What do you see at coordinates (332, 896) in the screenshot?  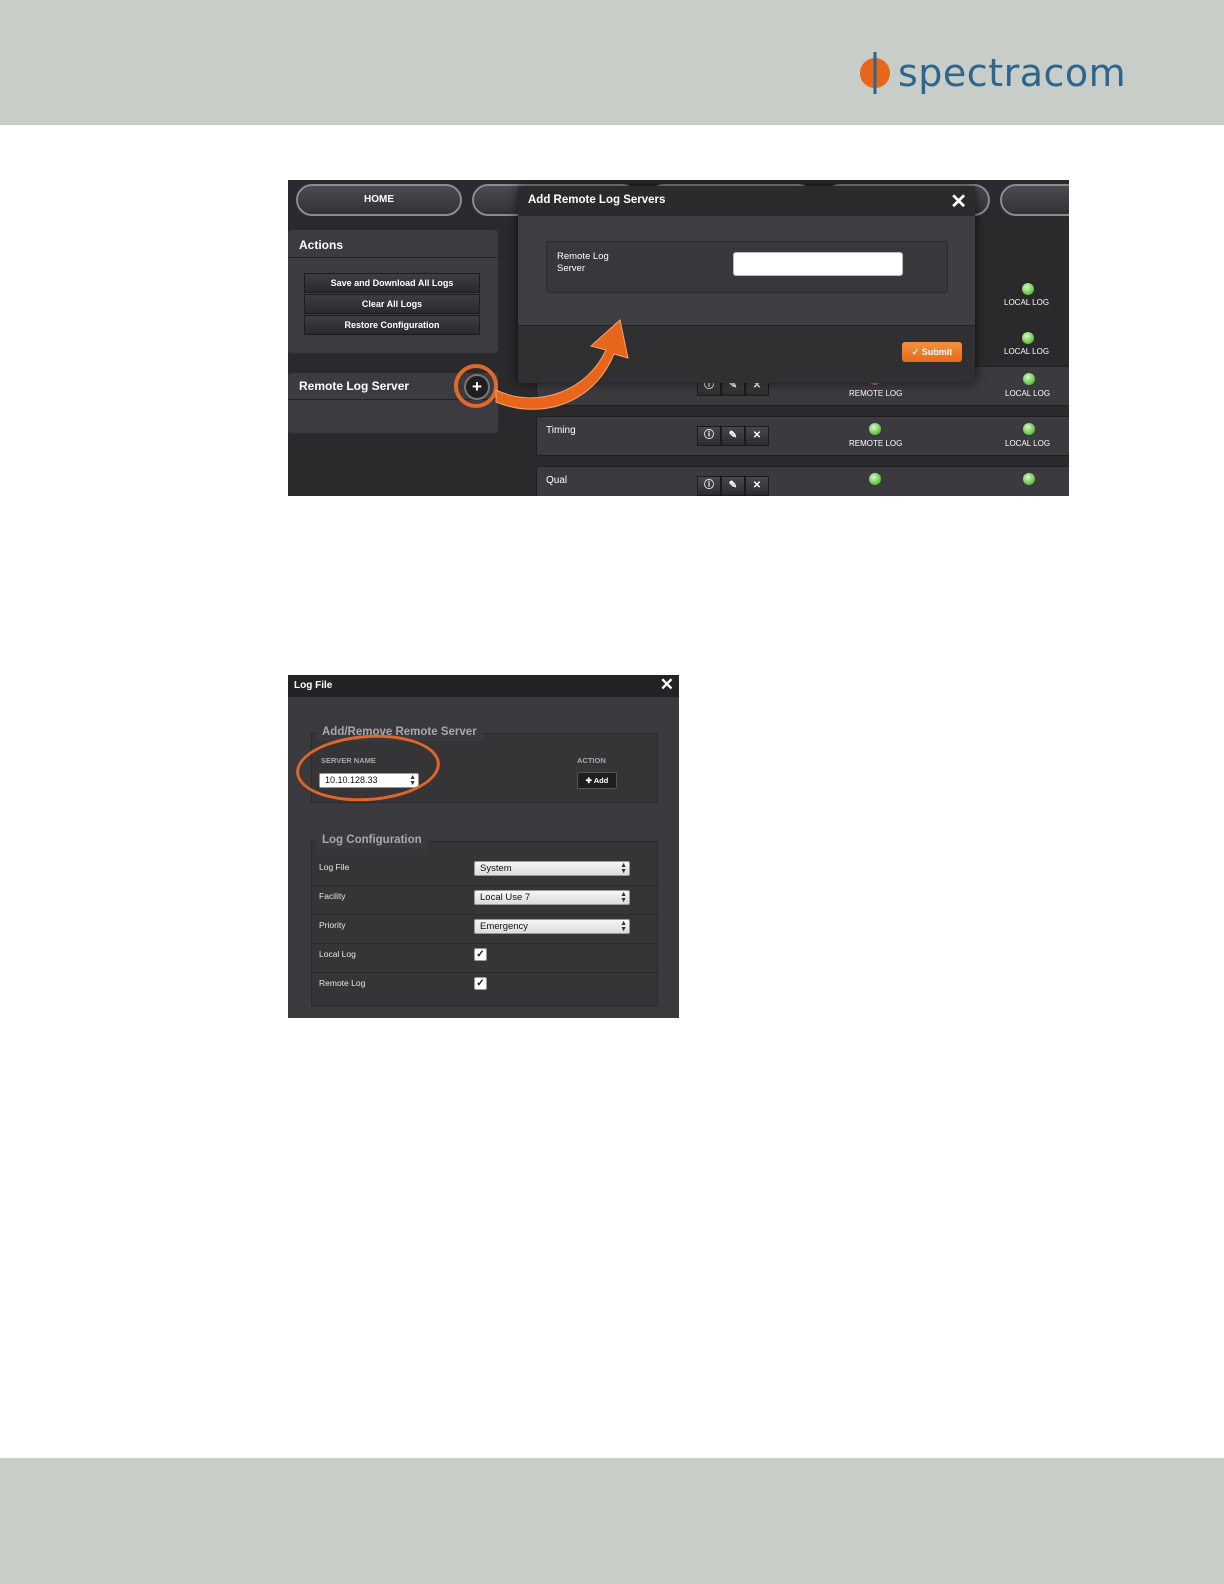 I see `facility-label: Facility` at bounding box center [332, 896].